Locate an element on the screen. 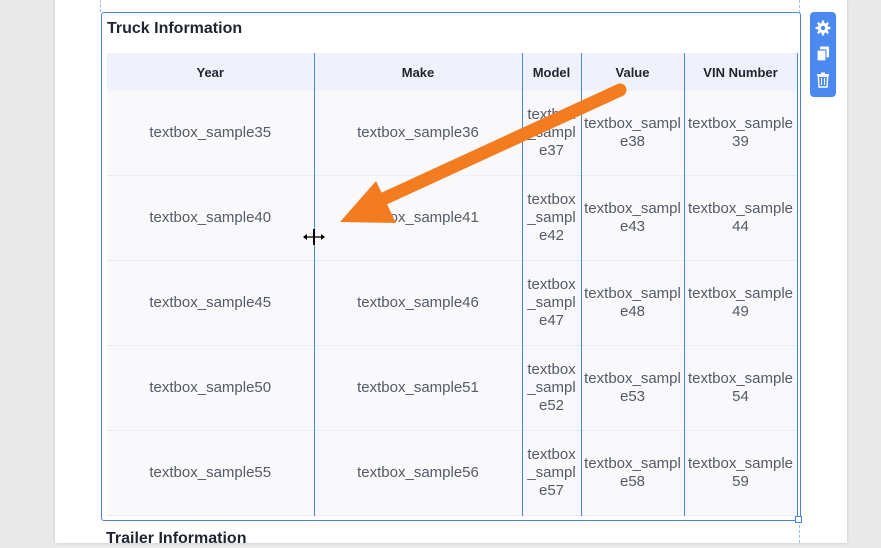 This screenshot has height=548, width=881. section-toolbar is located at coordinates (823, 54).